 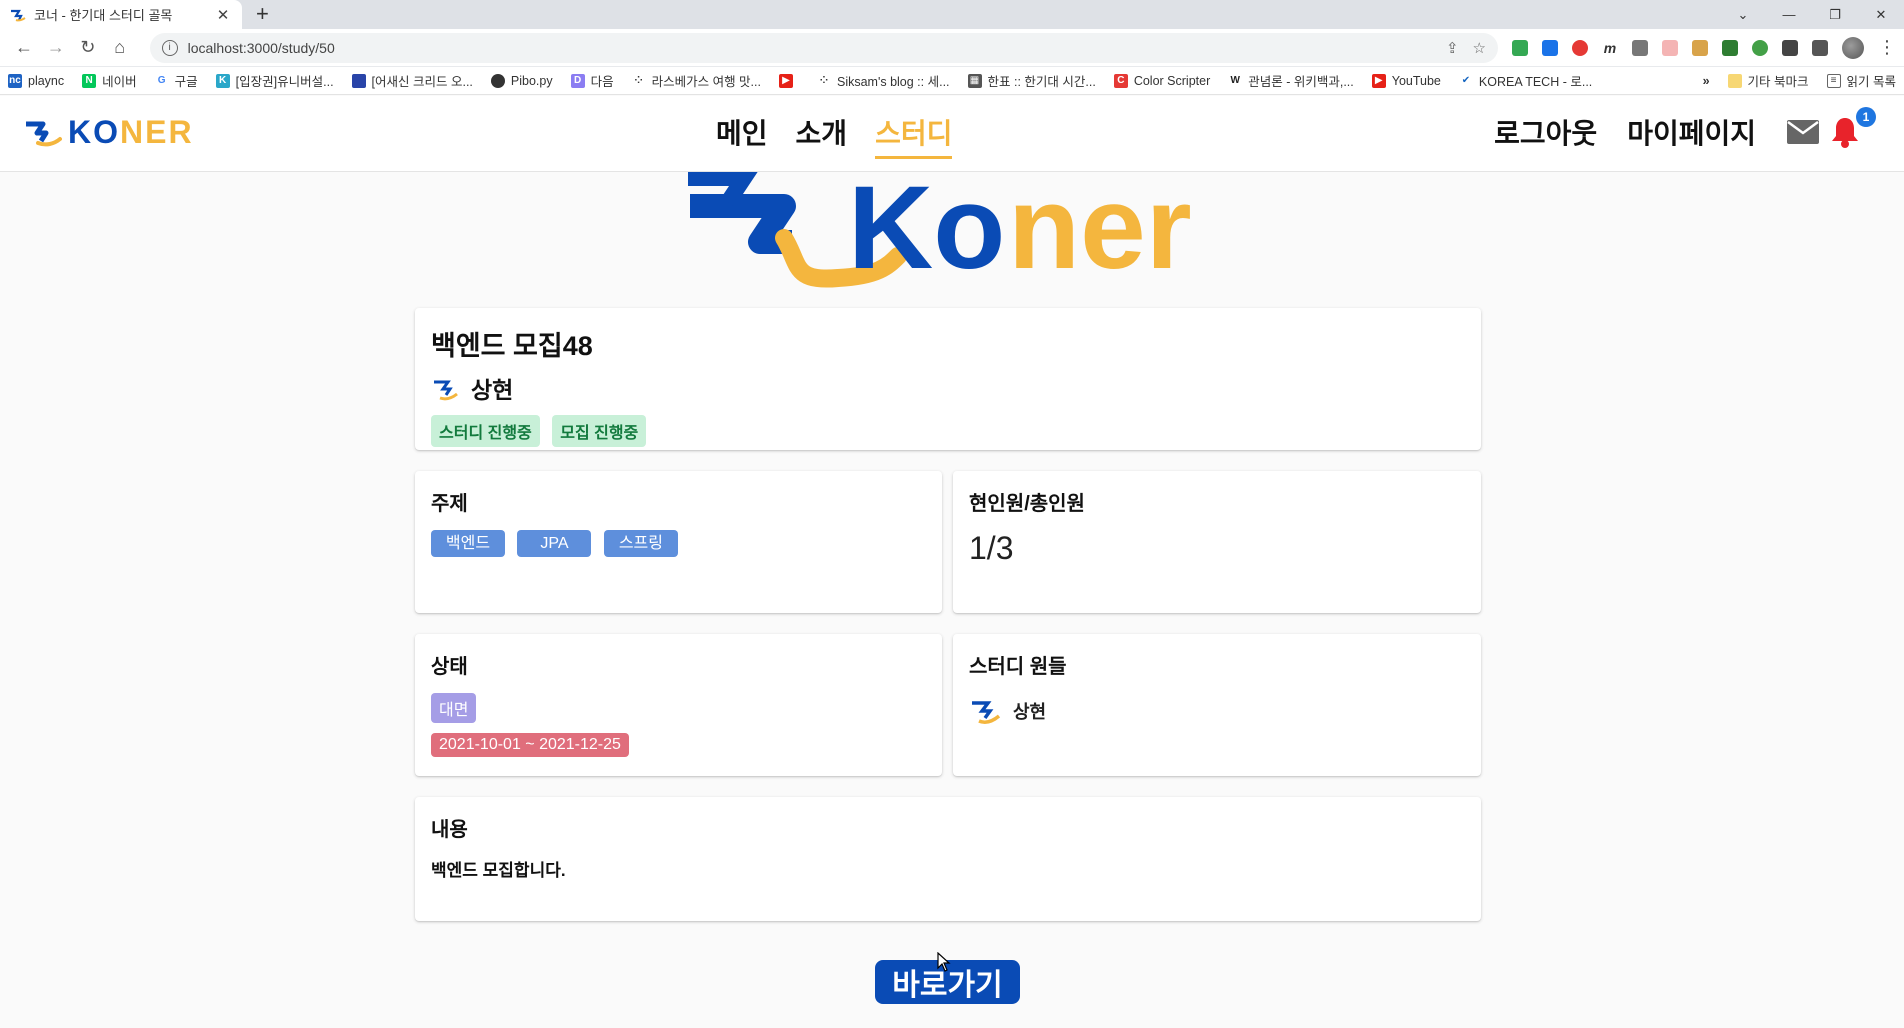 I want to click on hero-text-ko: Ko, so click(x=926, y=230).